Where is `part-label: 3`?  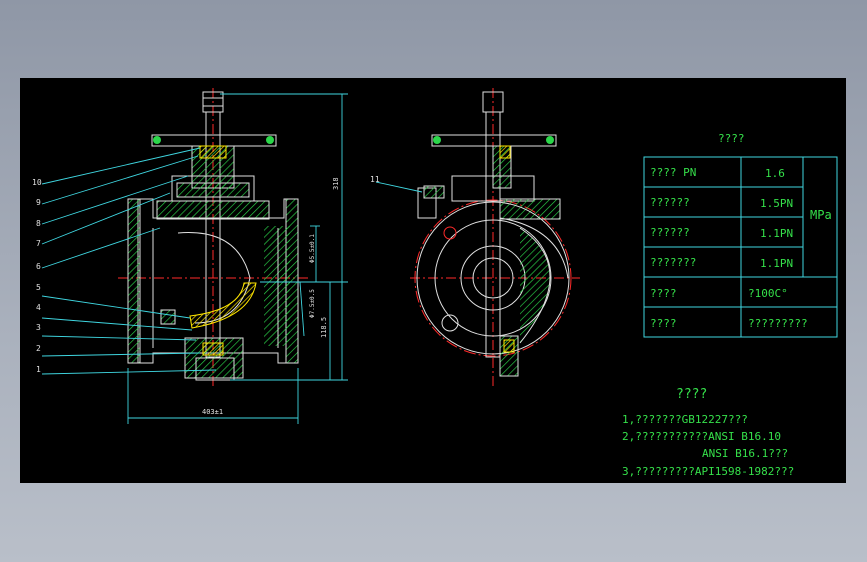
part-label: 3 is located at coordinates (38, 327).